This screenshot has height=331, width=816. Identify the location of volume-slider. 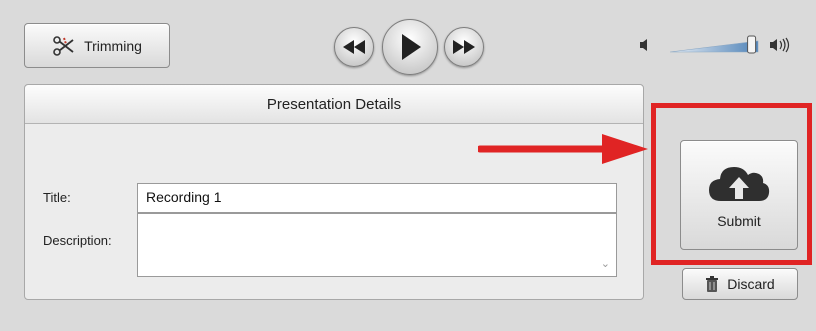
(718, 45).